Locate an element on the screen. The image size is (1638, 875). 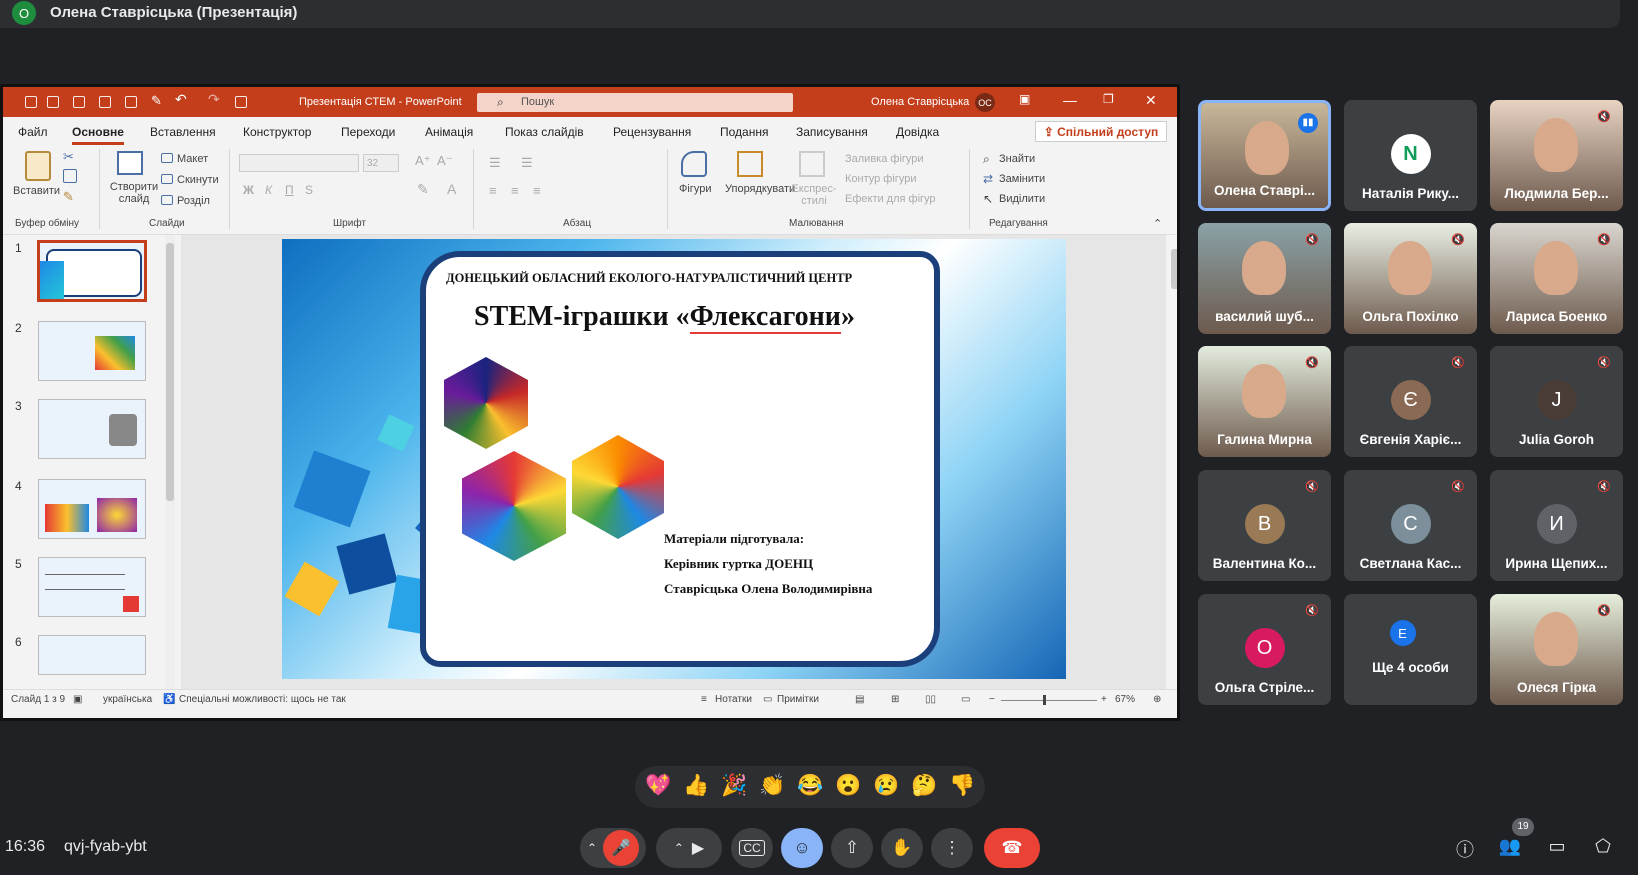
paste-icon is located at coordinates (38, 166).